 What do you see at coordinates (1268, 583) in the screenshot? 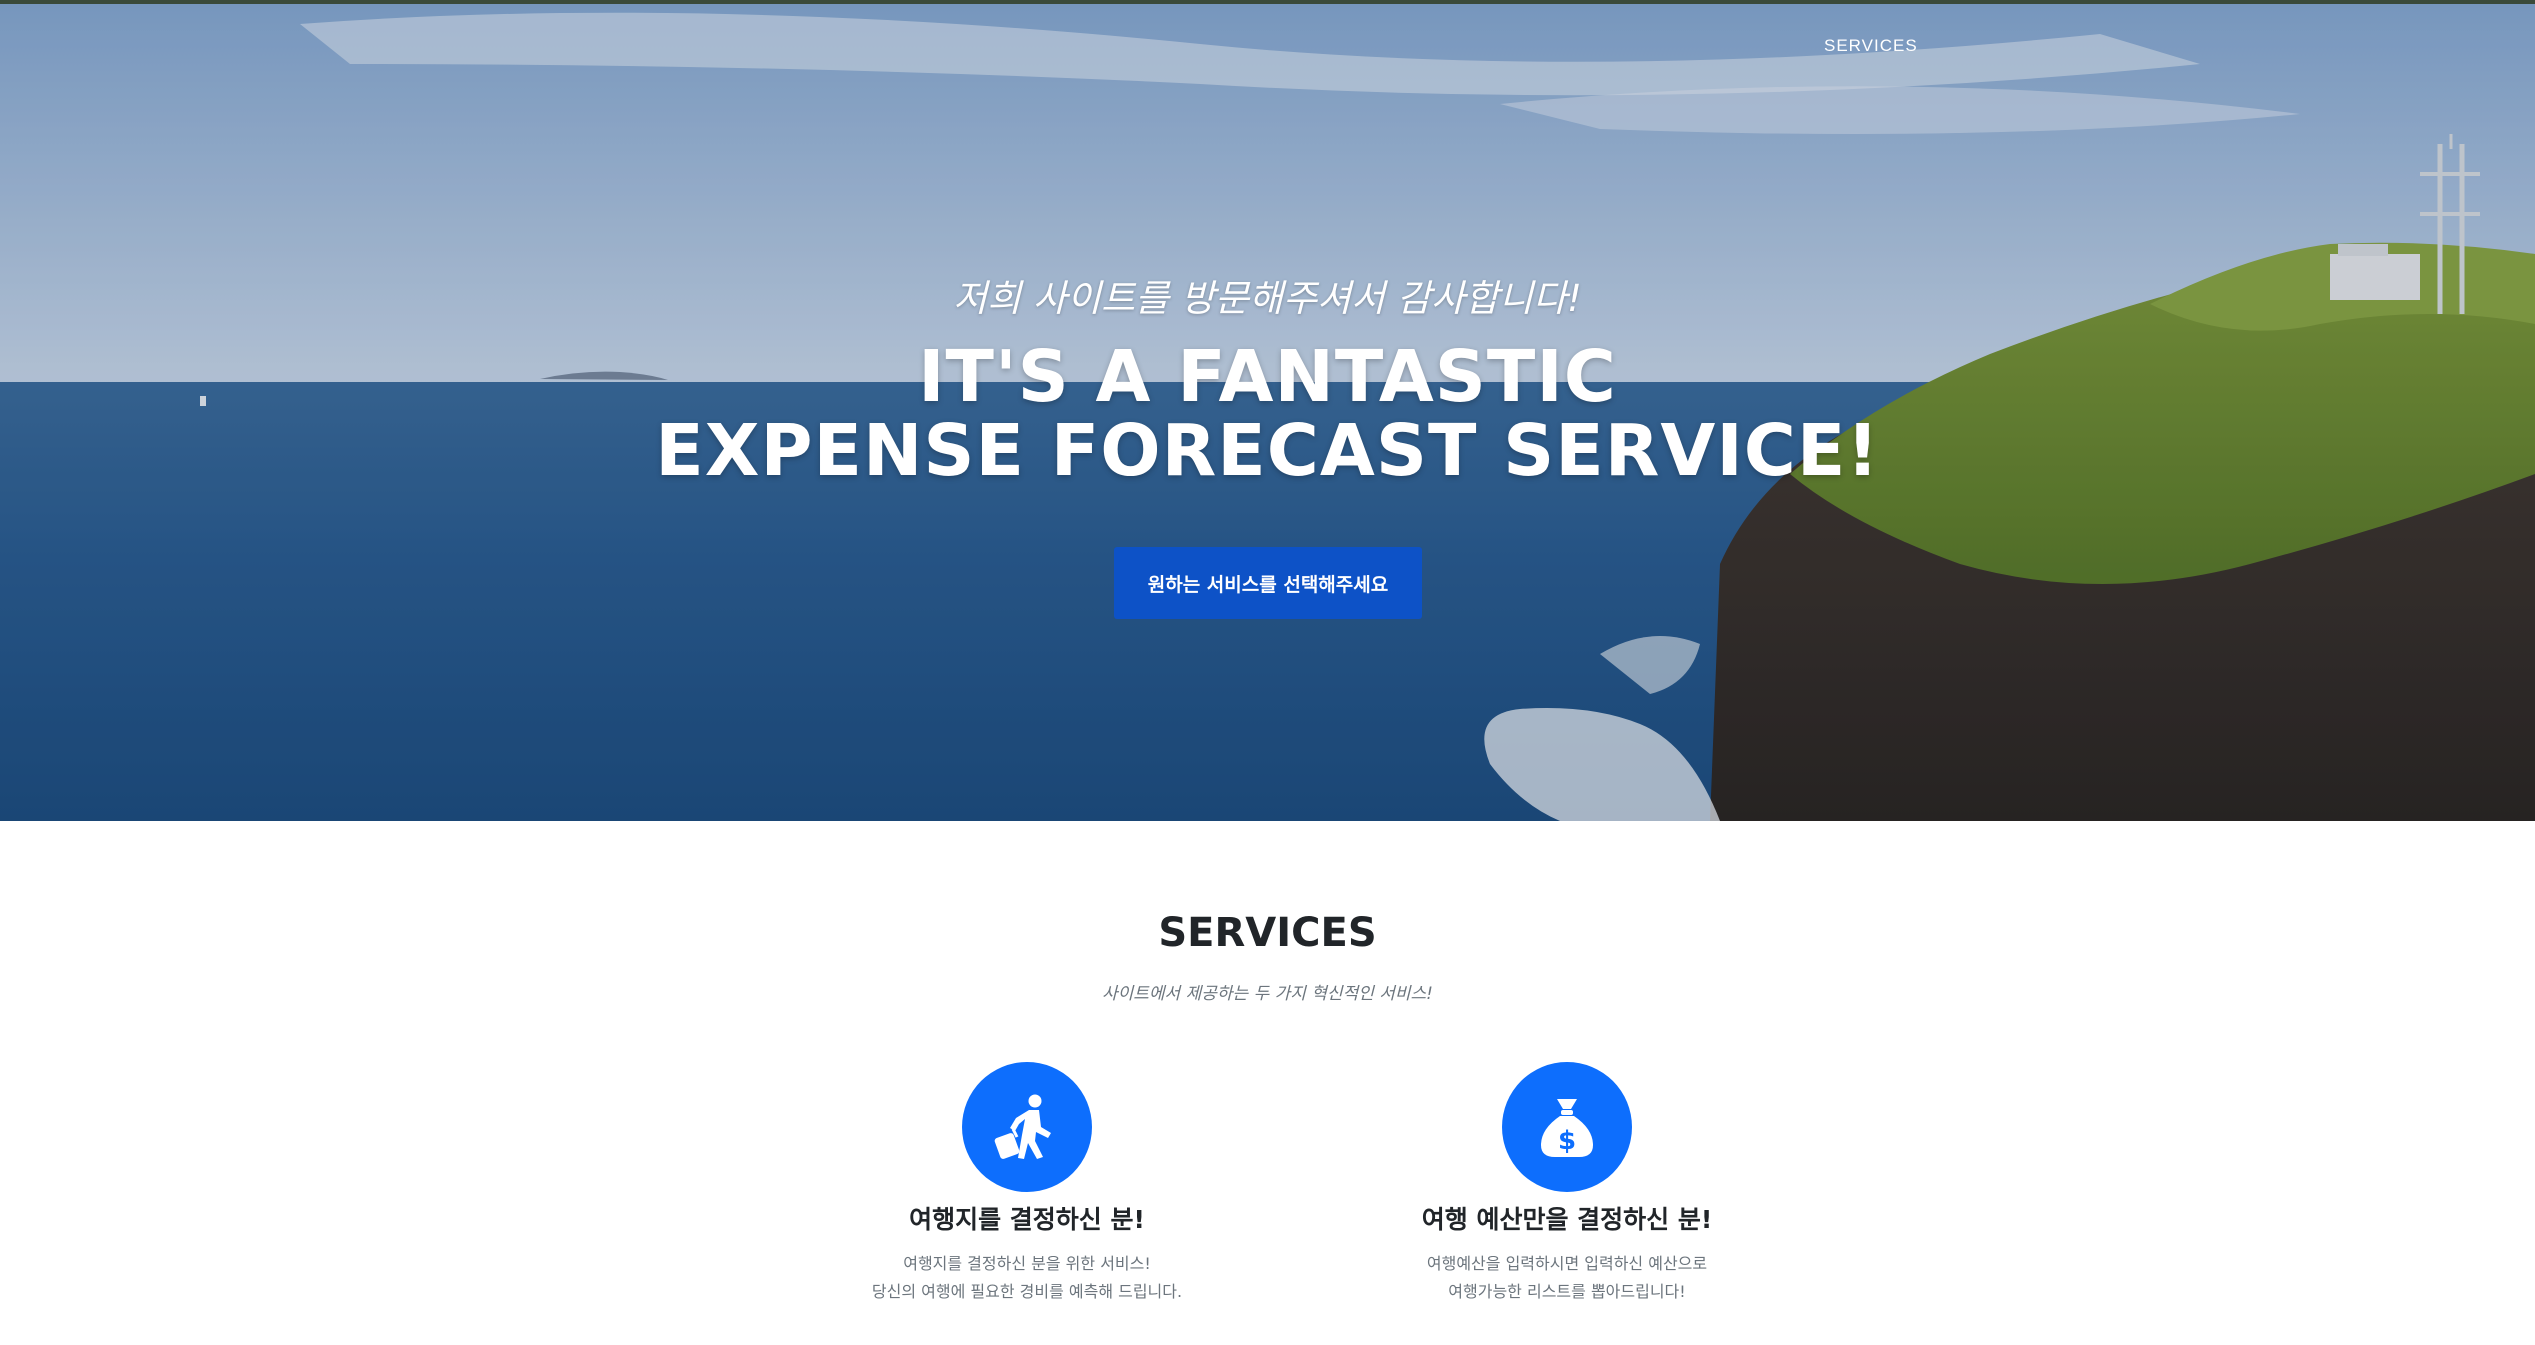
I see `select-service-button: 원하는 서비스를 선택해주세요` at bounding box center [1268, 583].